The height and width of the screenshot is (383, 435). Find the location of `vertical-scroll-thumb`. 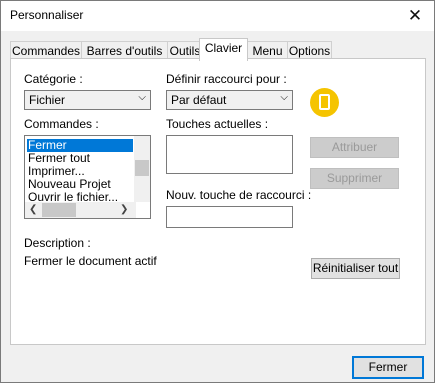

vertical-scroll-thumb is located at coordinates (142, 168).